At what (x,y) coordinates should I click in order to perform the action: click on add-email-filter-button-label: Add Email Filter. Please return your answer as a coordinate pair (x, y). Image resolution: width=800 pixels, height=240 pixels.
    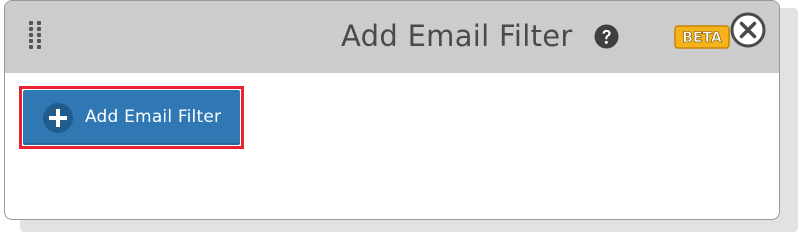
    Looking at the image, I should click on (153, 117).